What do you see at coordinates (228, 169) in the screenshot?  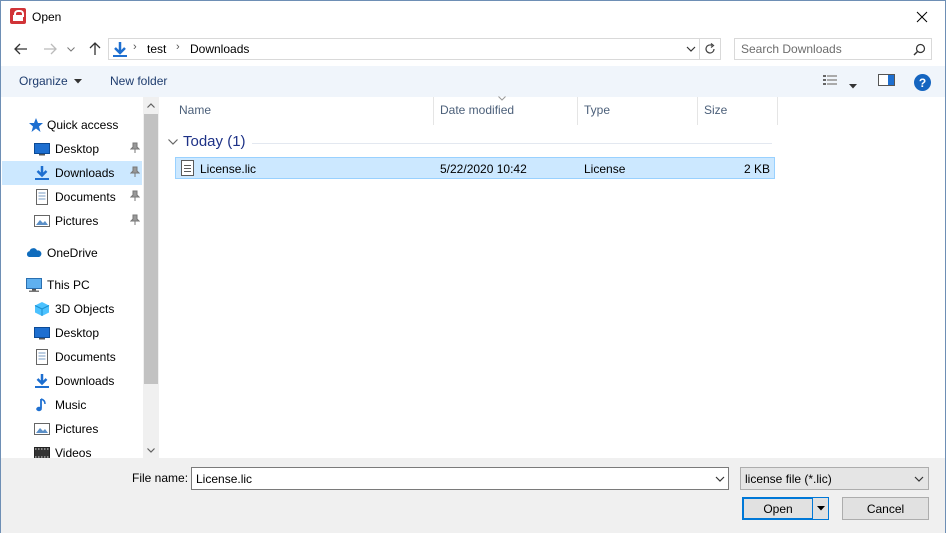 I see `file-name: License.lic` at bounding box center [228, 169].